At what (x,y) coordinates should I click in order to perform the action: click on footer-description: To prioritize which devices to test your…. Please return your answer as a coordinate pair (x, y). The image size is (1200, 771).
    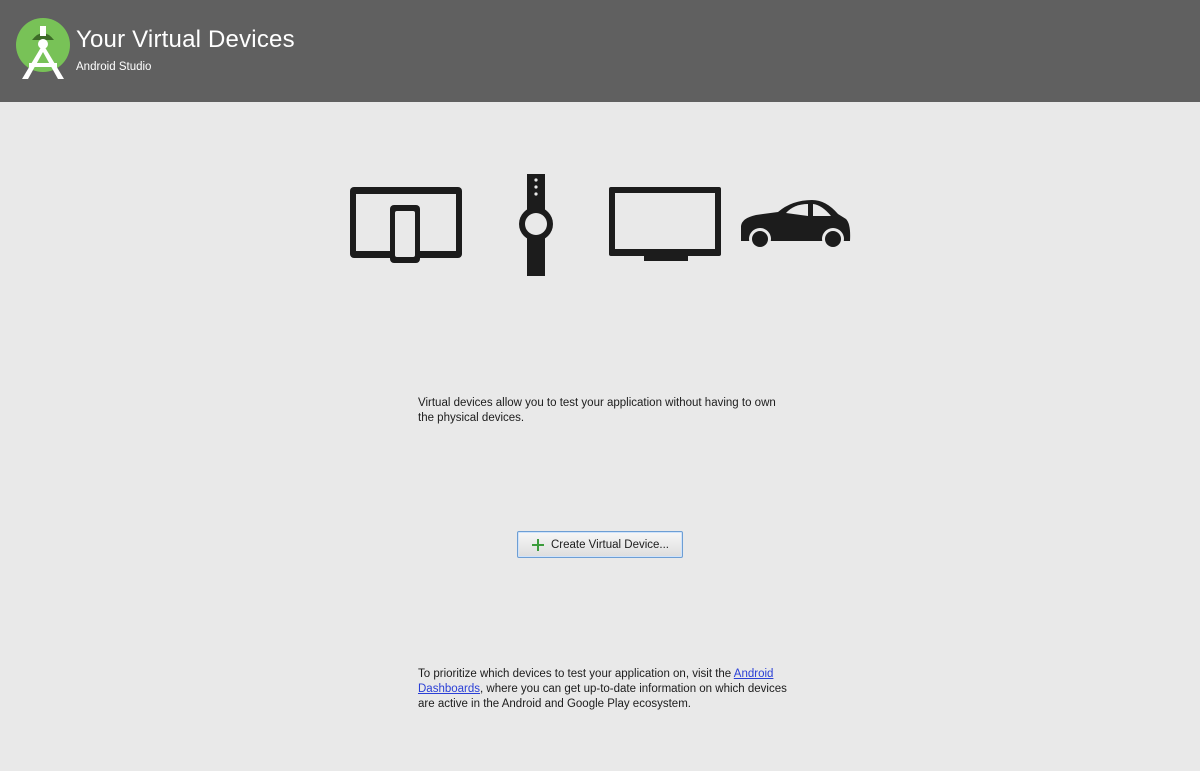
    Looking at the image, I should click on (608, 689).